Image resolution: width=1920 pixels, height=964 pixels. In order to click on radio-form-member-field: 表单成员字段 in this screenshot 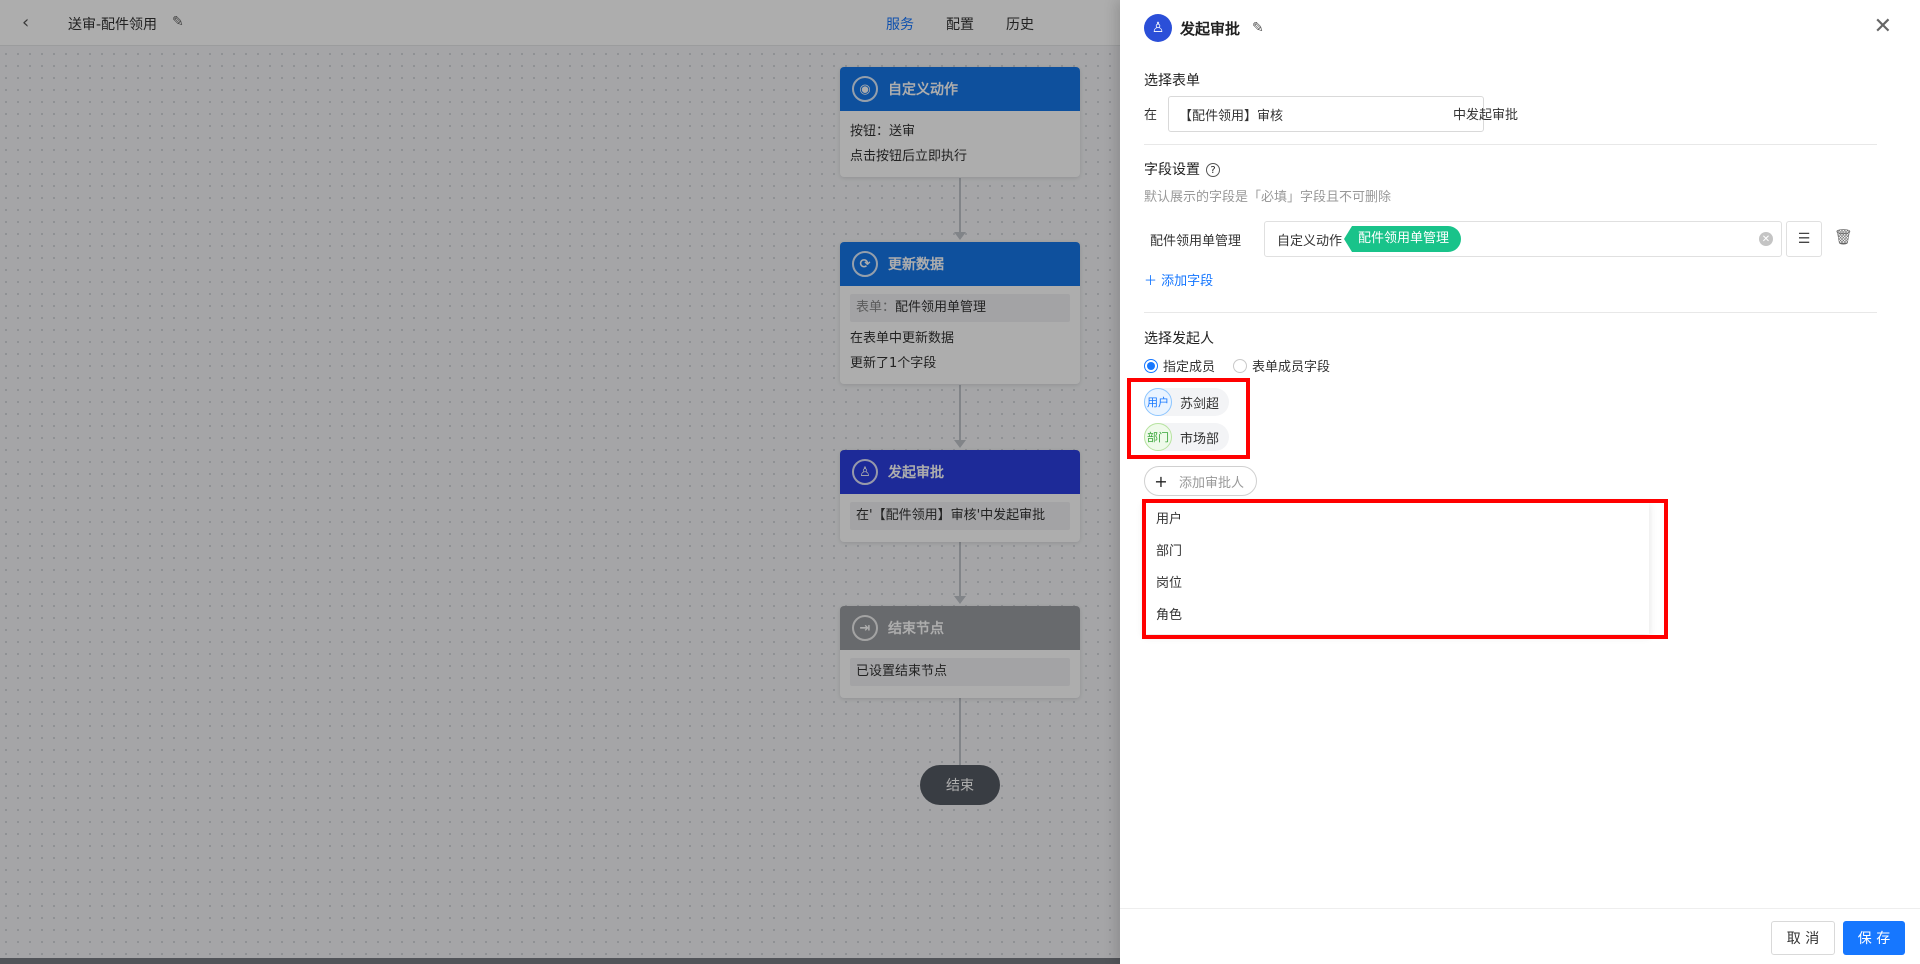, I will do `click(1281, 365)`.